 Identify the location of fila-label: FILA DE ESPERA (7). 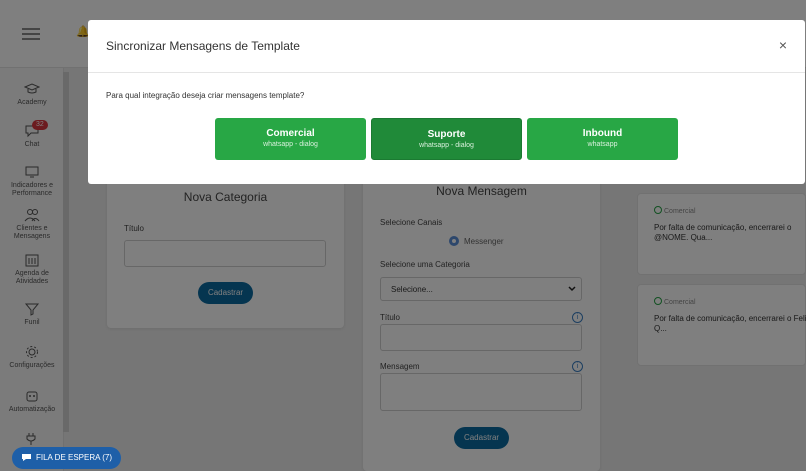
(74, 457).